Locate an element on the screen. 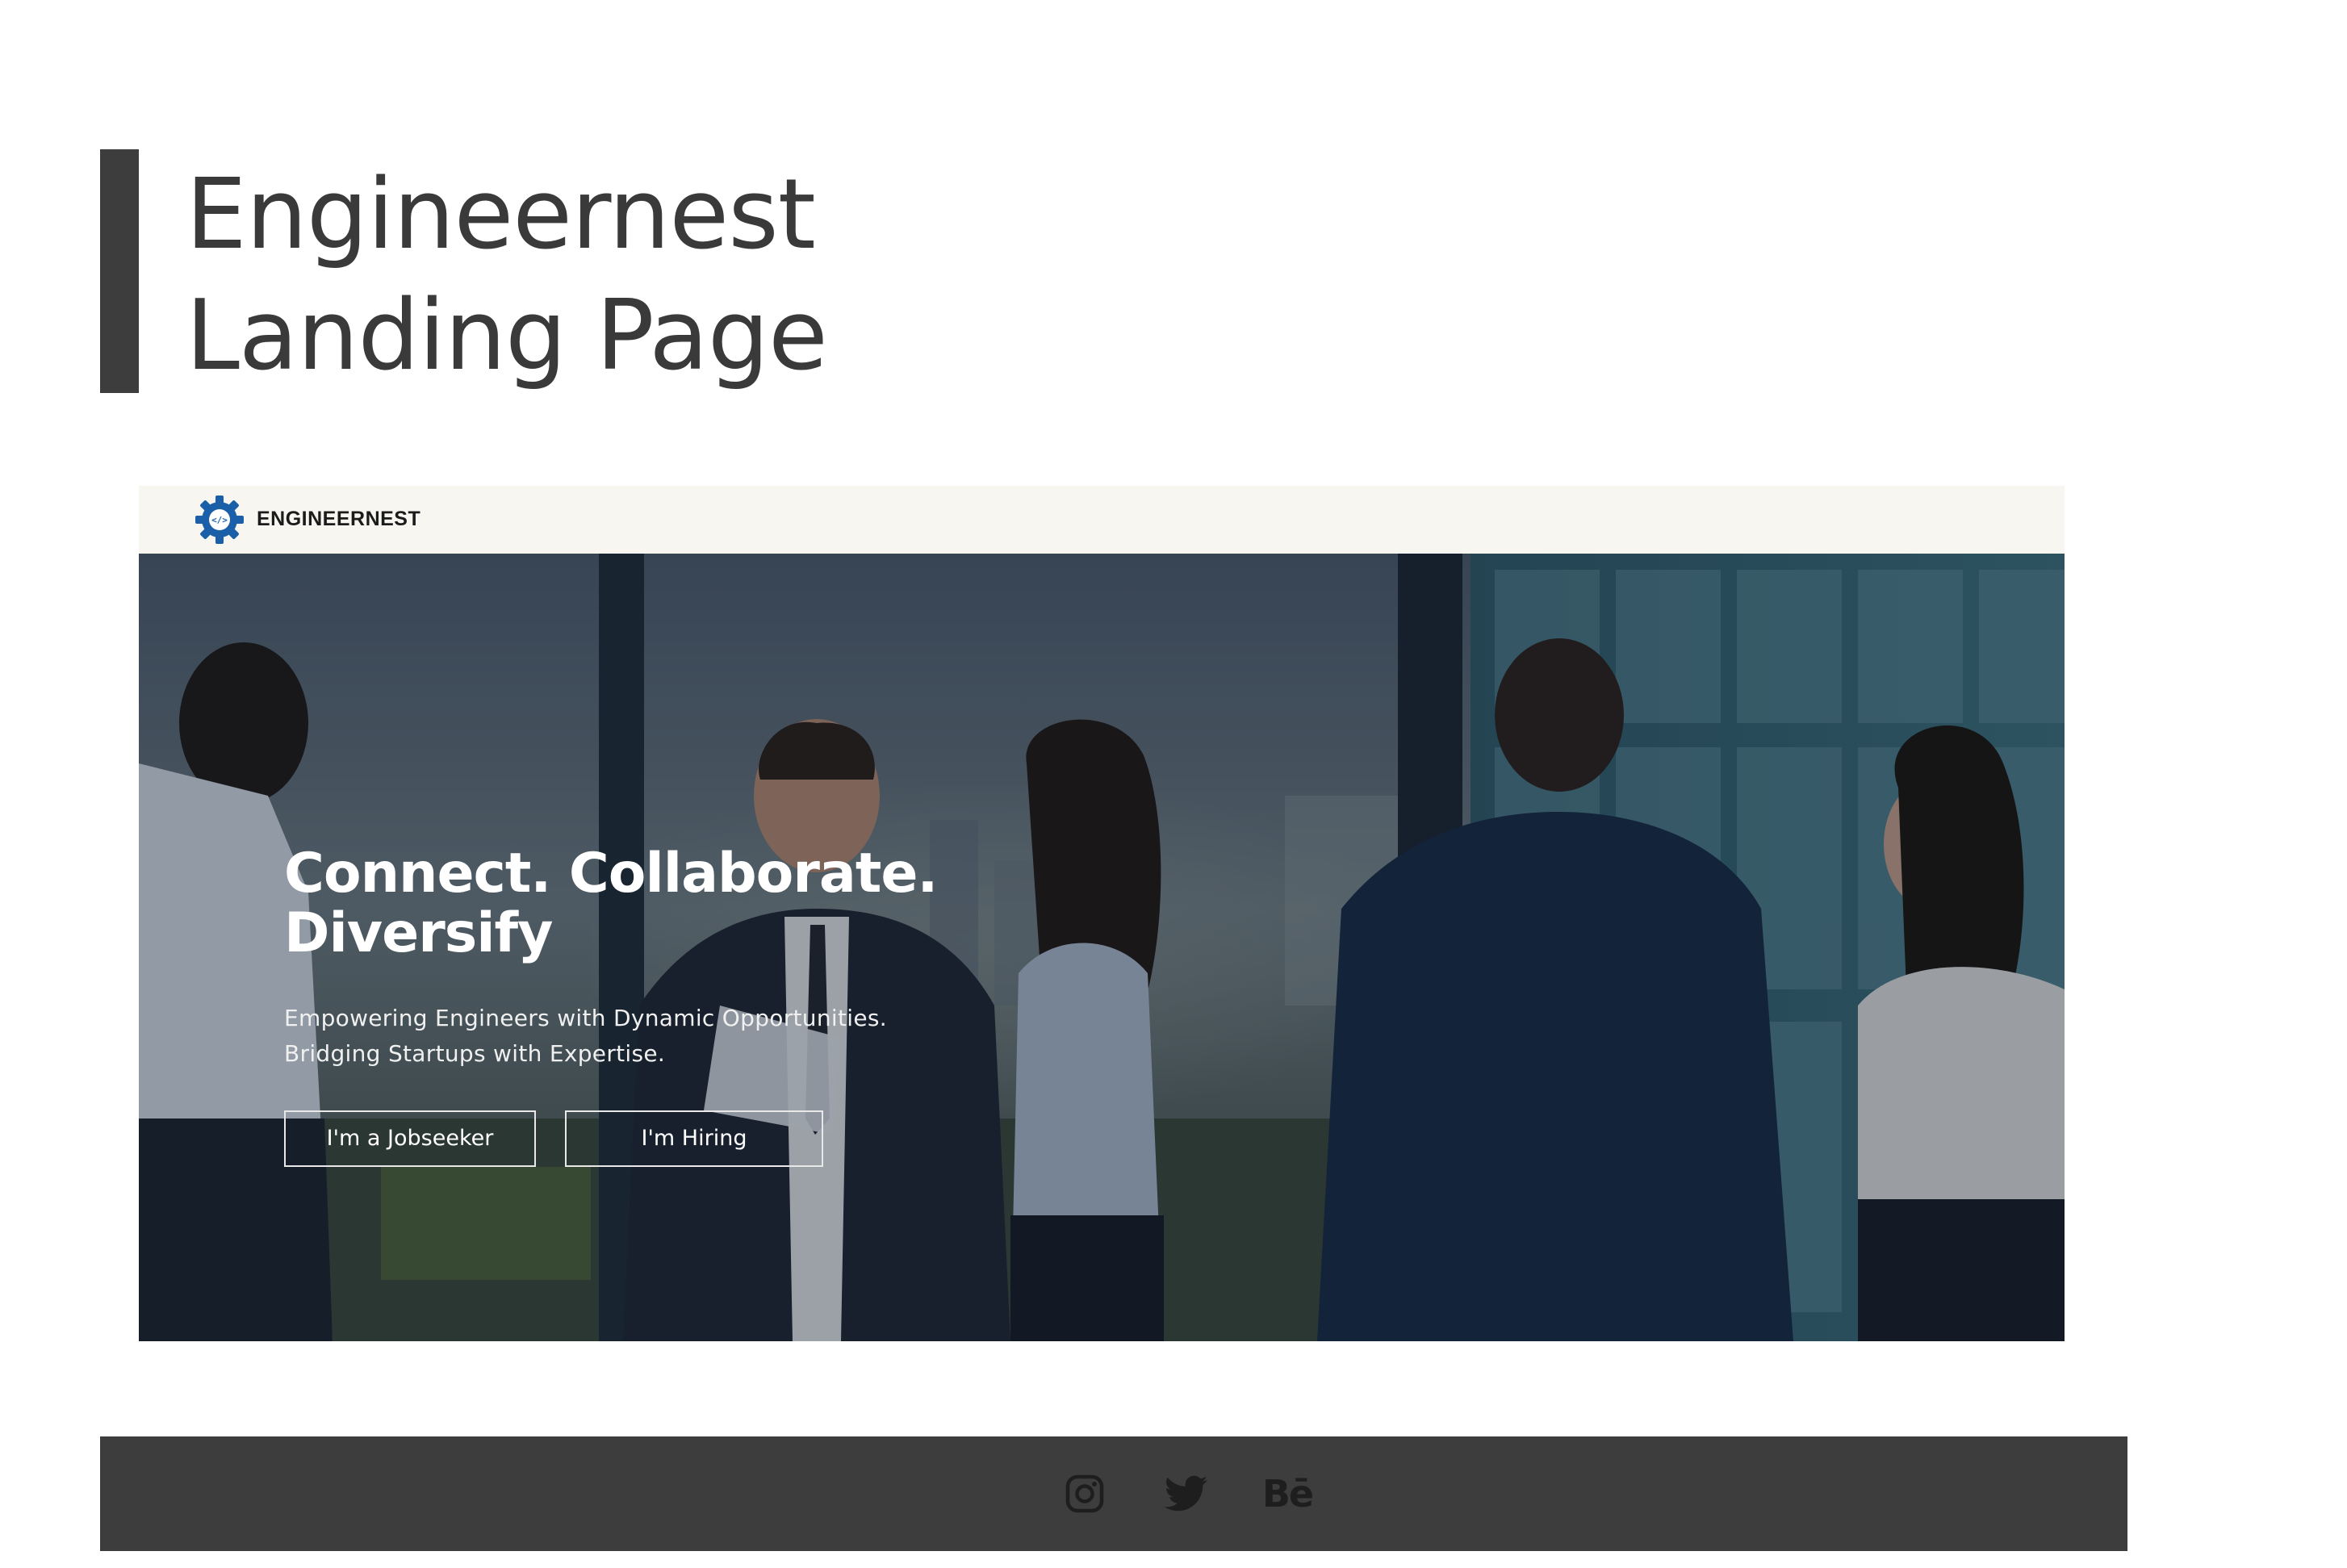  twitter-link is located at coordinates (1186, 1493).